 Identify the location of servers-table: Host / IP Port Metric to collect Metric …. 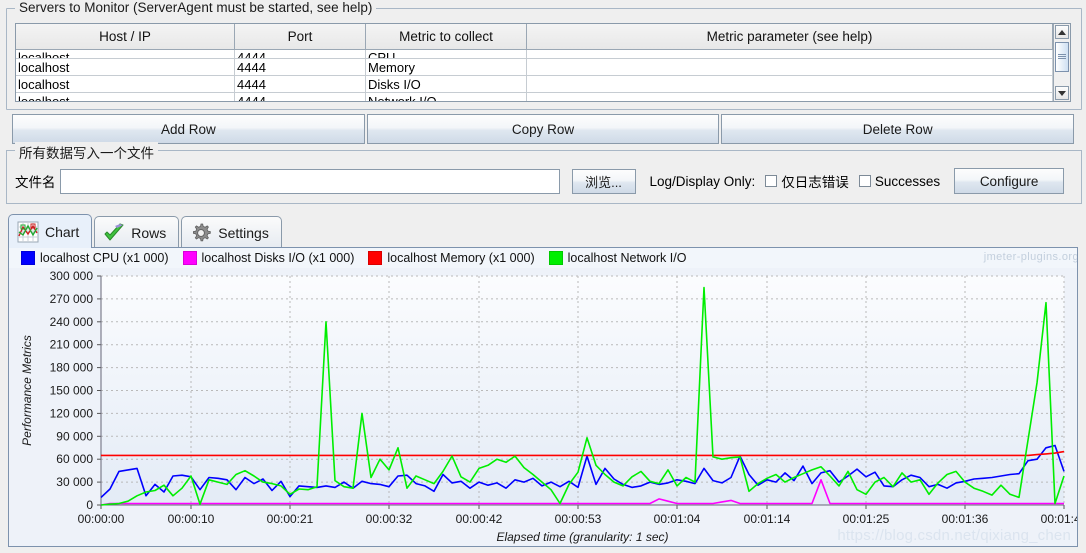
(534, 62).